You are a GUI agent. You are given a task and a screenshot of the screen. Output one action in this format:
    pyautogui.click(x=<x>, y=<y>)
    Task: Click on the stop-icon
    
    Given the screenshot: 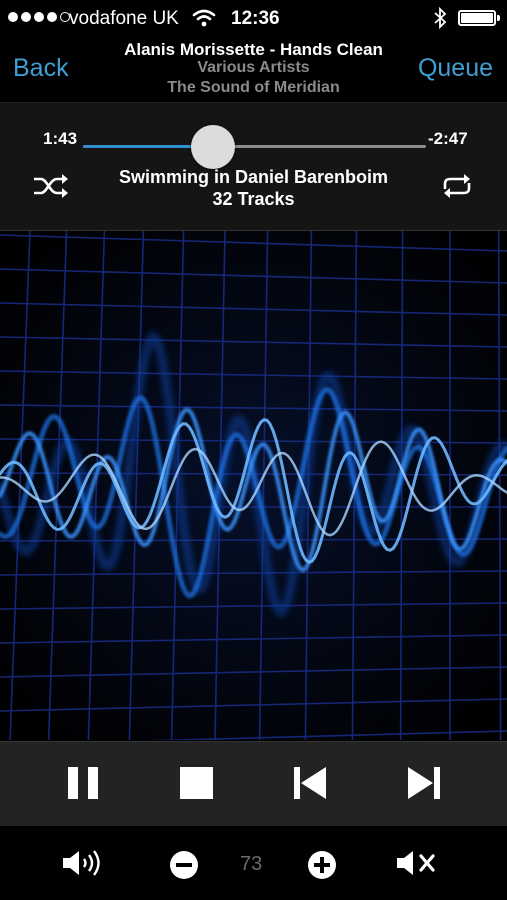 What is the action you would take?
    pyautogui.click(x=197, y=783)
    